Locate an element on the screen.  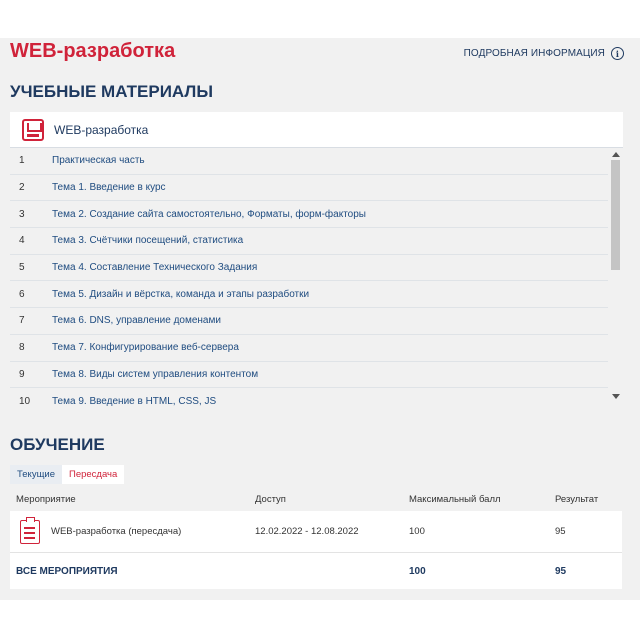
item-number: 8 is located at coordinates (22, 348).